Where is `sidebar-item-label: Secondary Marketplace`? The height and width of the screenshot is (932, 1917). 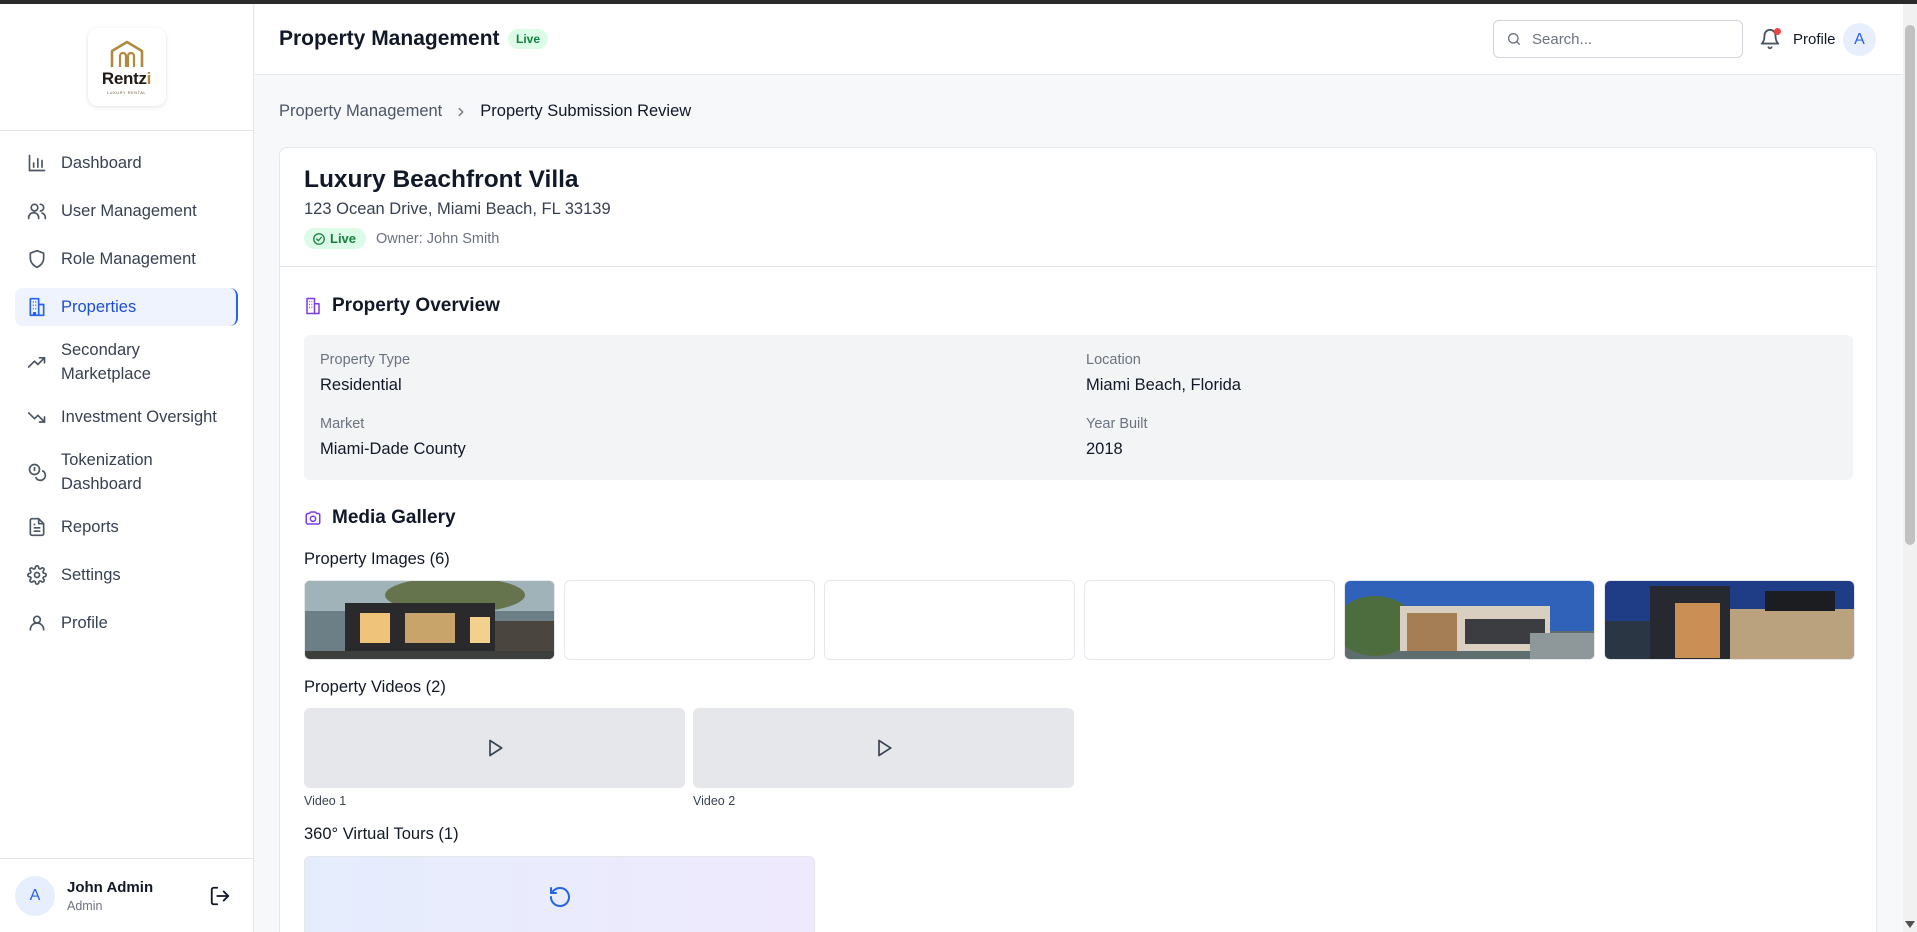
sidebar-item-label: Secondary Marketplace is located at coordinates (106, 362).